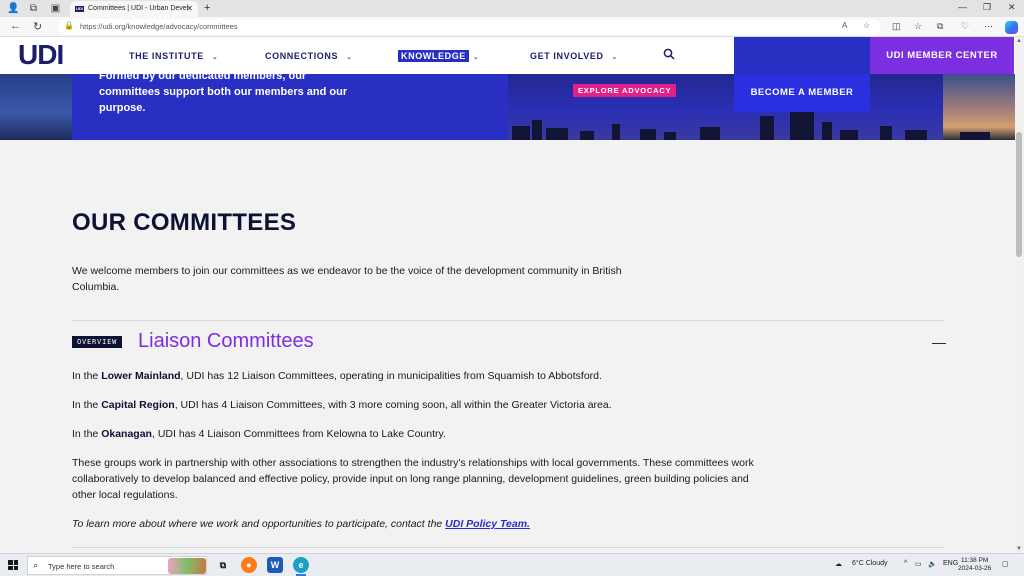  What do you see at coordinates (13, 8) in the screenshot?
I see `profile-icon: 👤` at bounding box center [13, 8].